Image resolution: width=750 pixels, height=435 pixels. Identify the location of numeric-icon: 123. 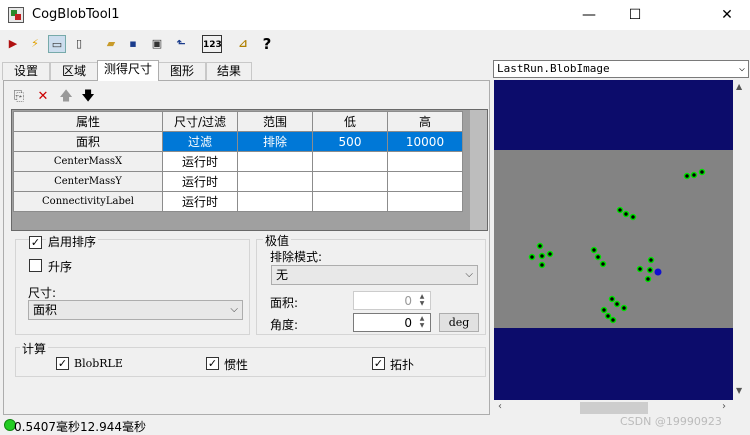
(212, 44).